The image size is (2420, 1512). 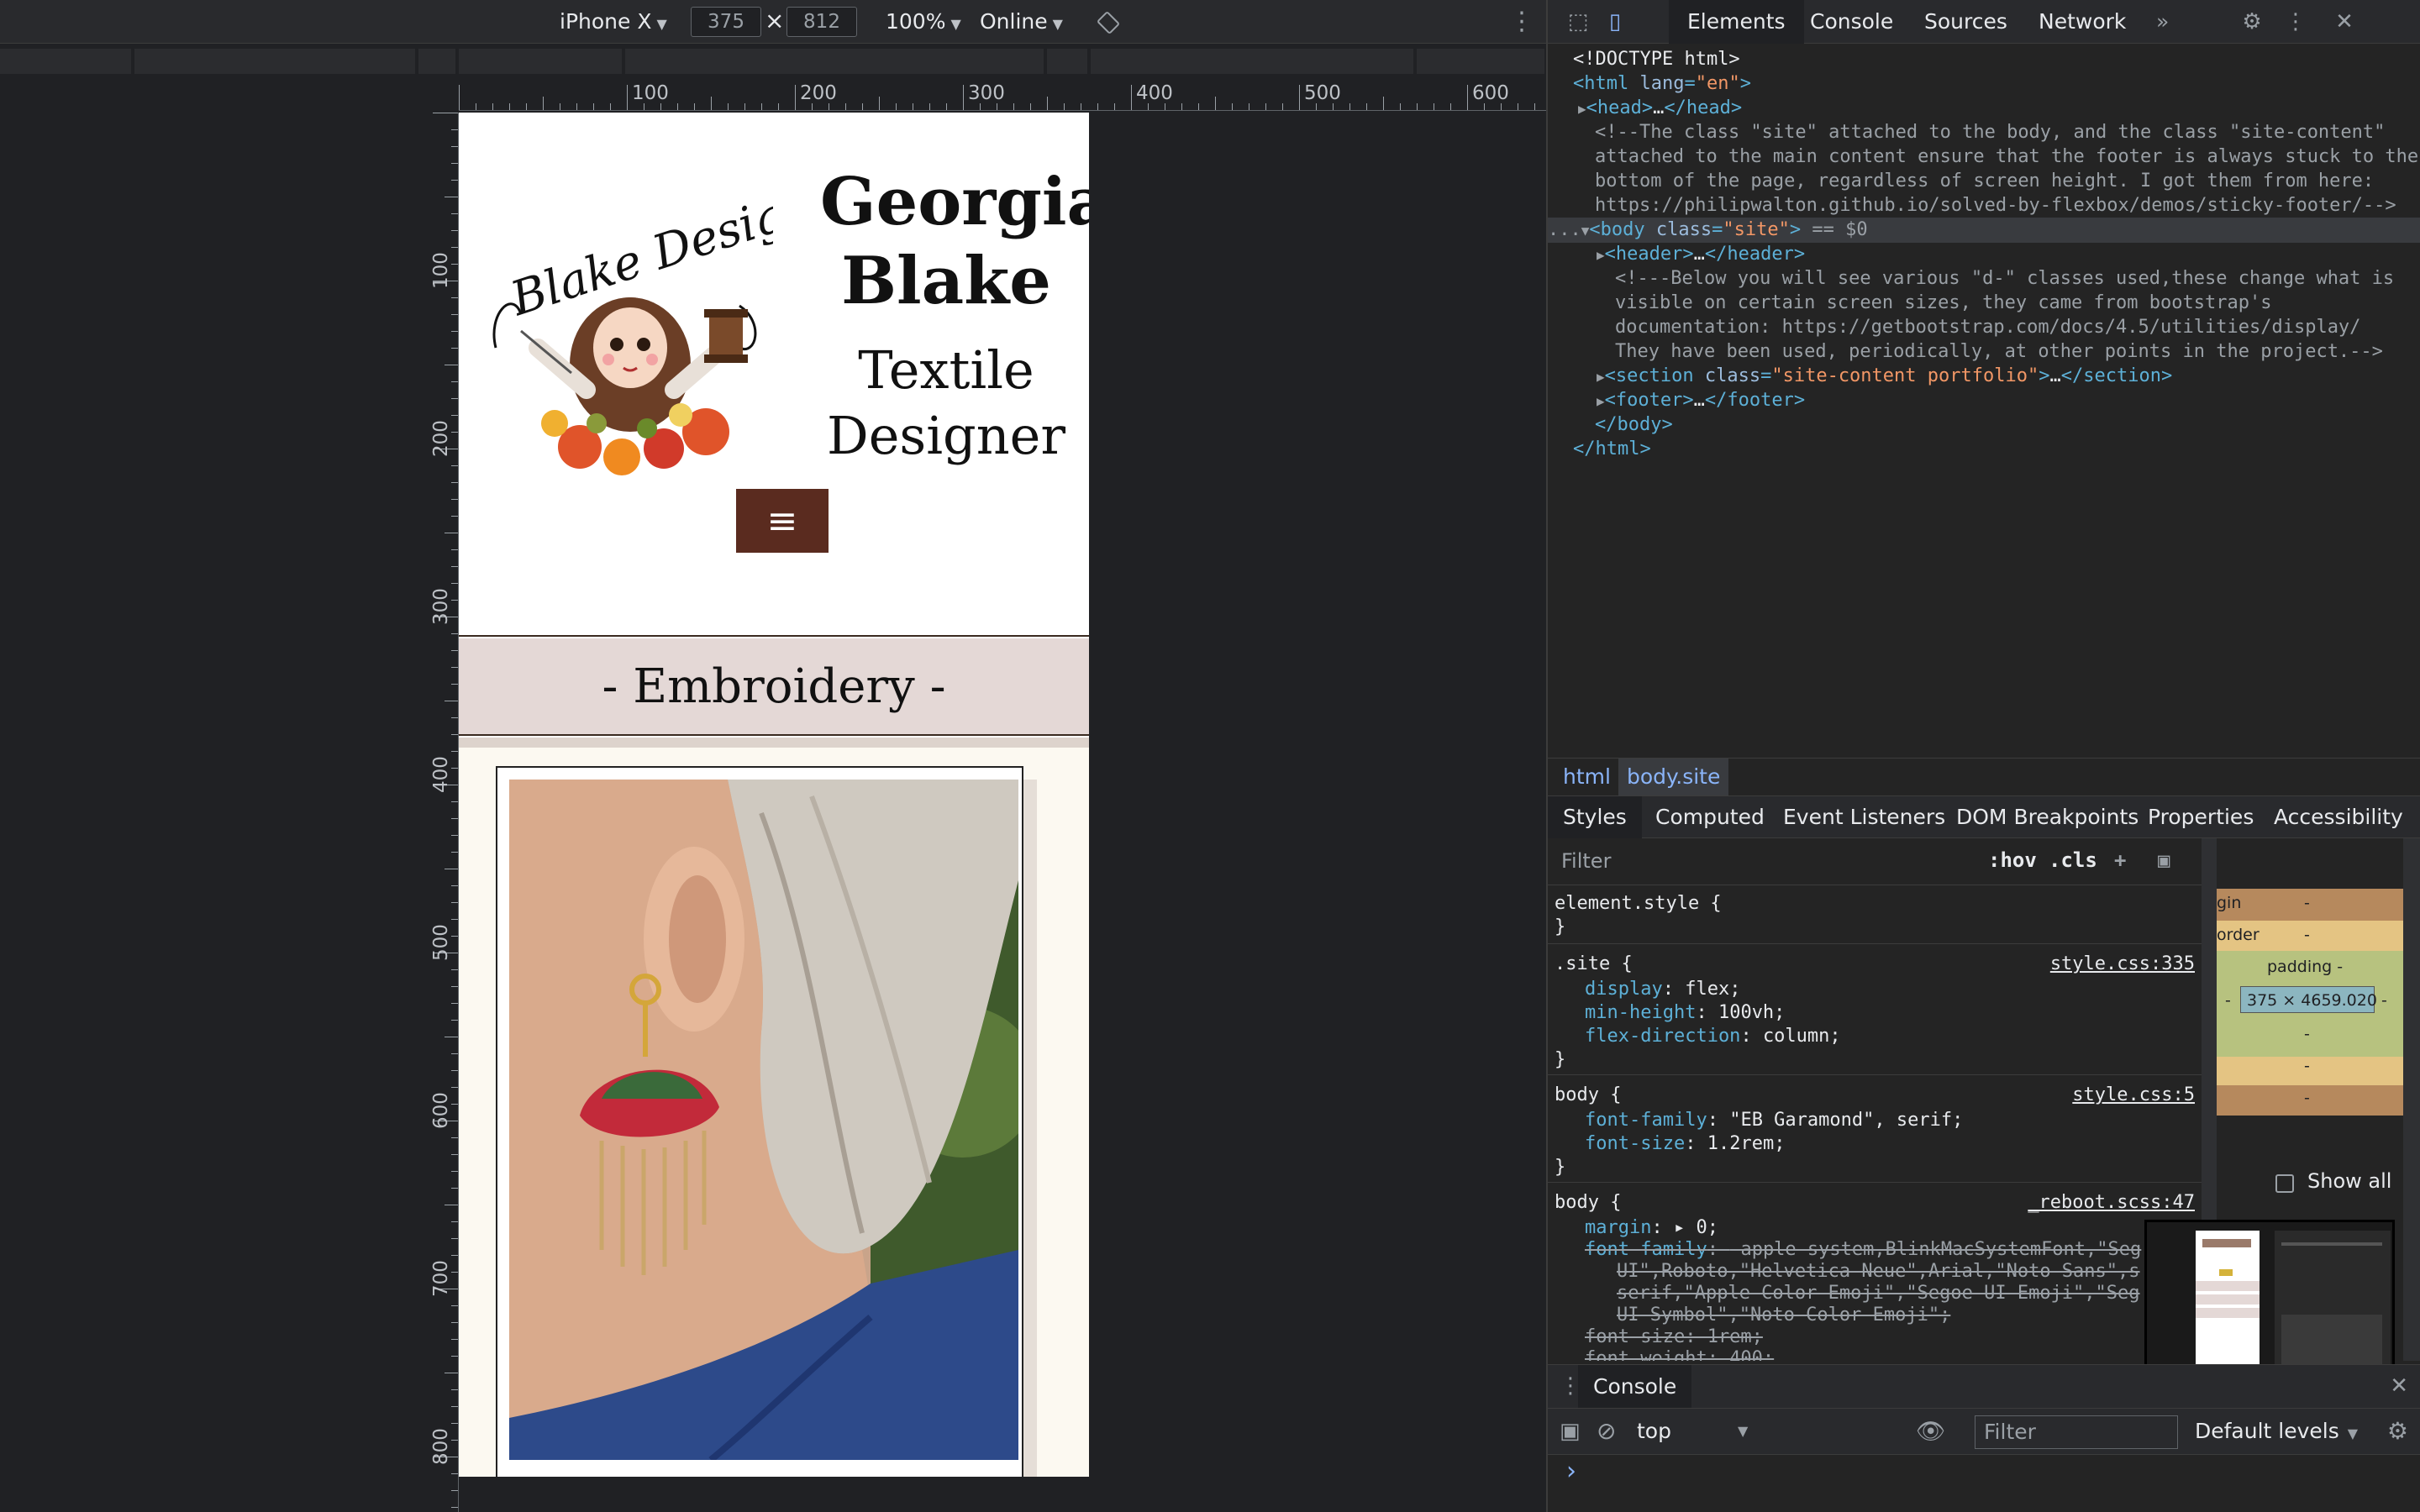 I want to click on dom-html-close: </html>, so click(x=1612, y=449).